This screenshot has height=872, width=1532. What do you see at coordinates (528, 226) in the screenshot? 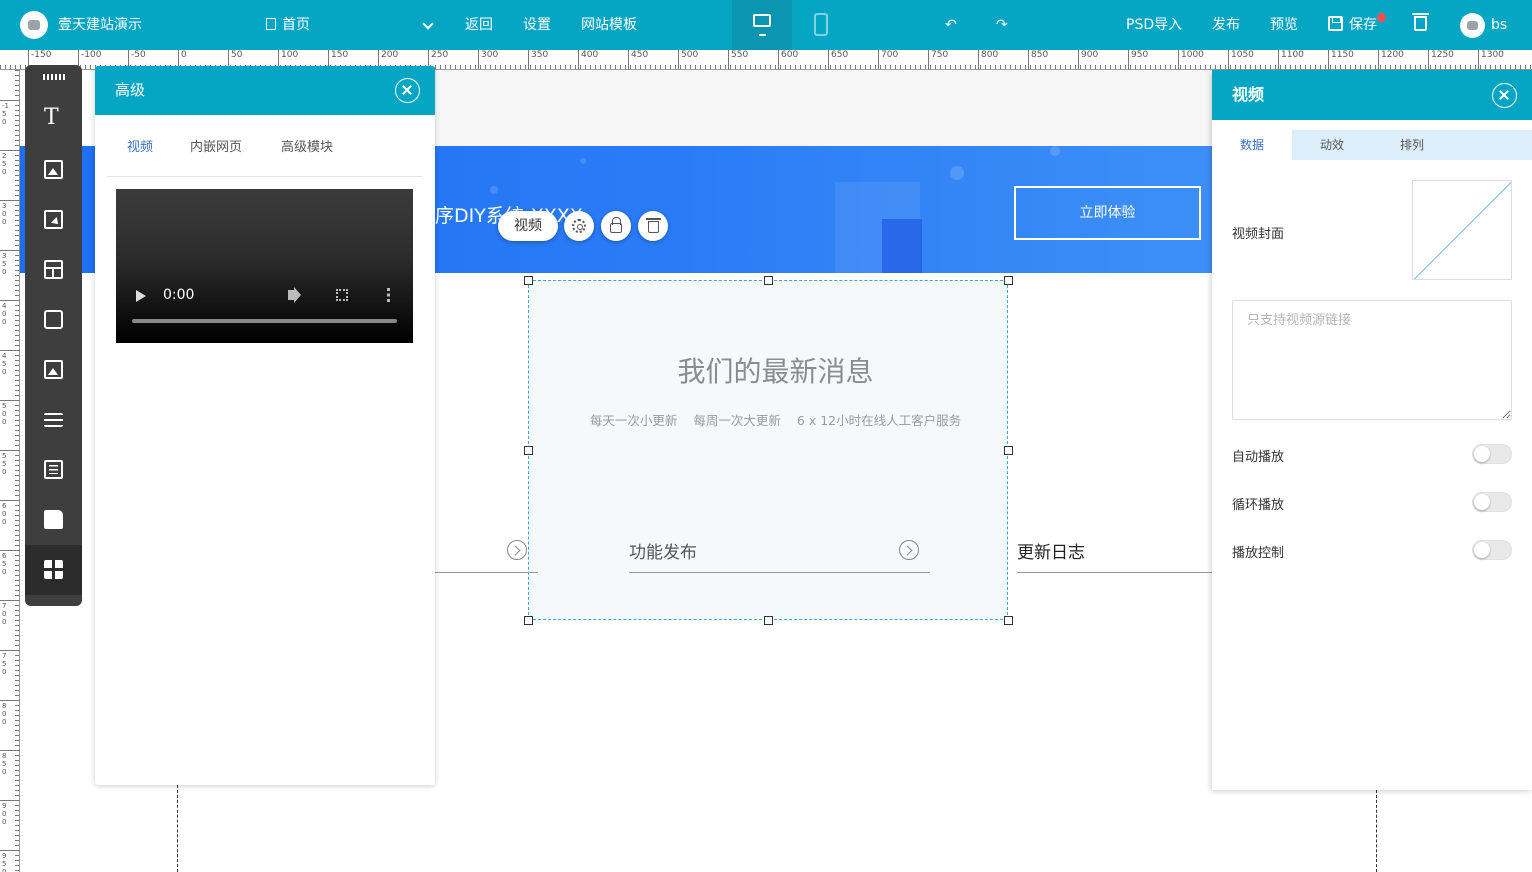
I see `element-type-label: 视频` at bounding box center [528, 226].